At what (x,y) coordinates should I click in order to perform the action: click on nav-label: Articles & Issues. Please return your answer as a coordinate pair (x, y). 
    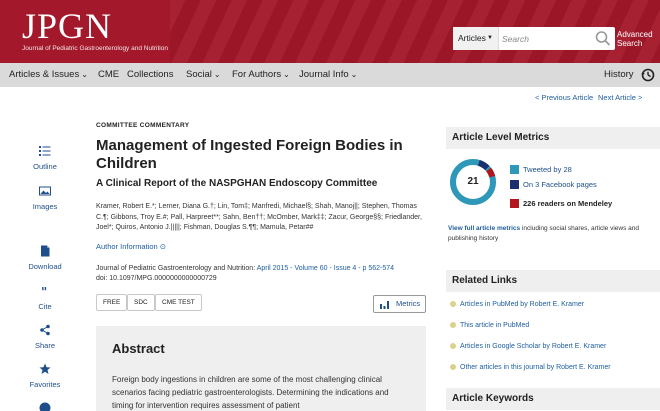
    Looking at the image, I should click on (44, 74).